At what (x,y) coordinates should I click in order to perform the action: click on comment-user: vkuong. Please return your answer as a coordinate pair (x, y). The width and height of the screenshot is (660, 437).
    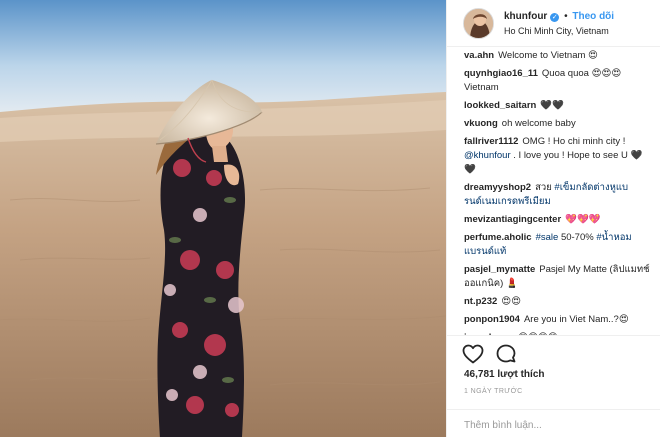
    Looking at the image, I should click on (481, 123).